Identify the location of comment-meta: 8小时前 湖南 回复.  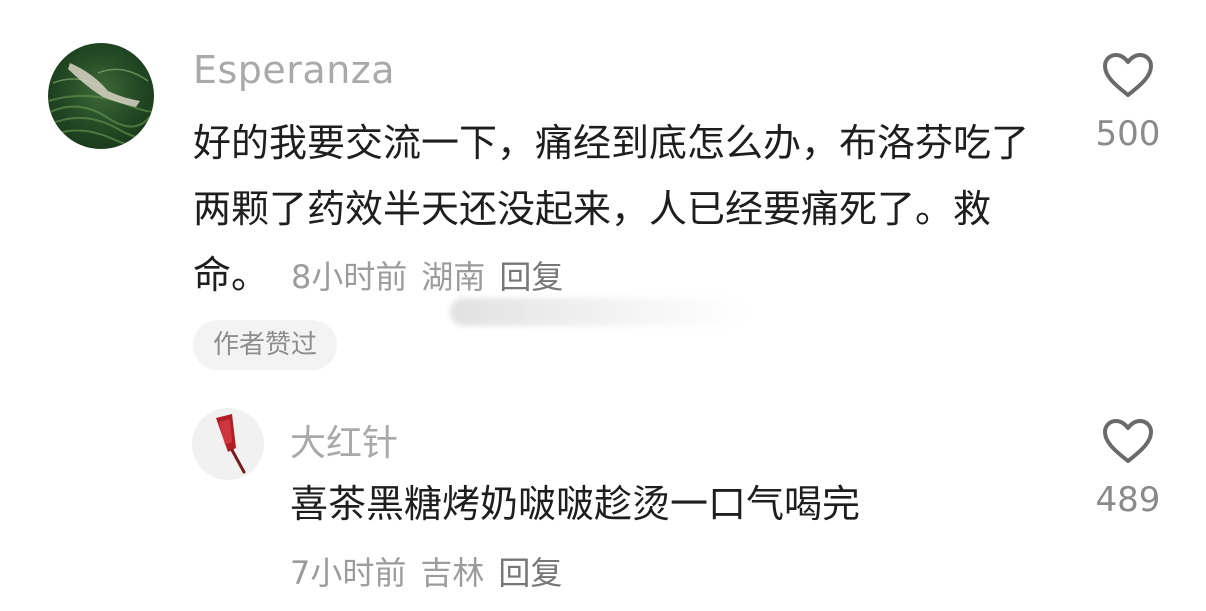
(423, 277).